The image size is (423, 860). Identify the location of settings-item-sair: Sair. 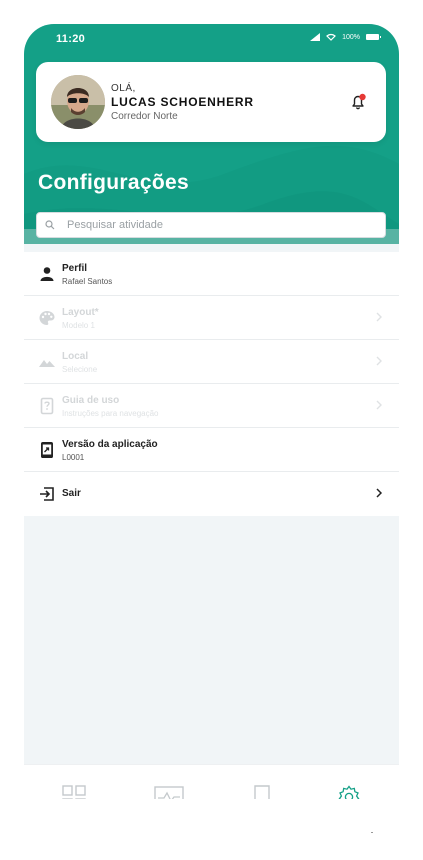
(211, 494).